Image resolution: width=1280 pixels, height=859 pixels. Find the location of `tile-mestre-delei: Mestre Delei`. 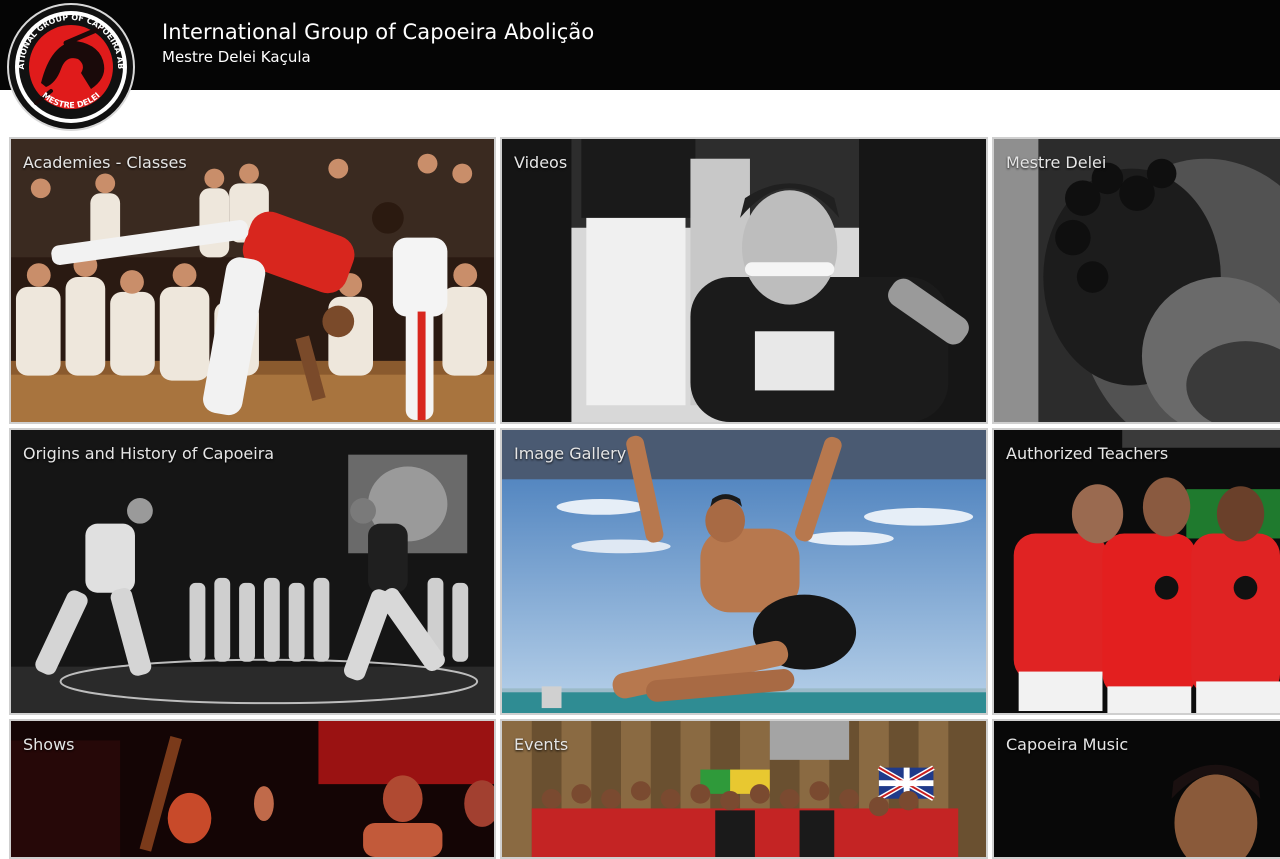

tile-mestre-delei: Mestre Delei is located at coordinates (1136, 280).